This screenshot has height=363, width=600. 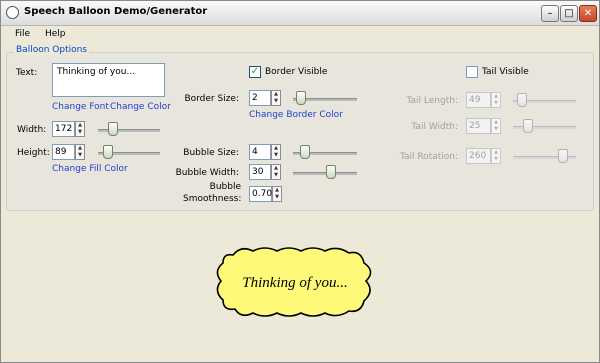 What do you see at coordinates (544, 157) in the screenshot?
I see `tail-rotation-slider` at bounding box center [544, 157].